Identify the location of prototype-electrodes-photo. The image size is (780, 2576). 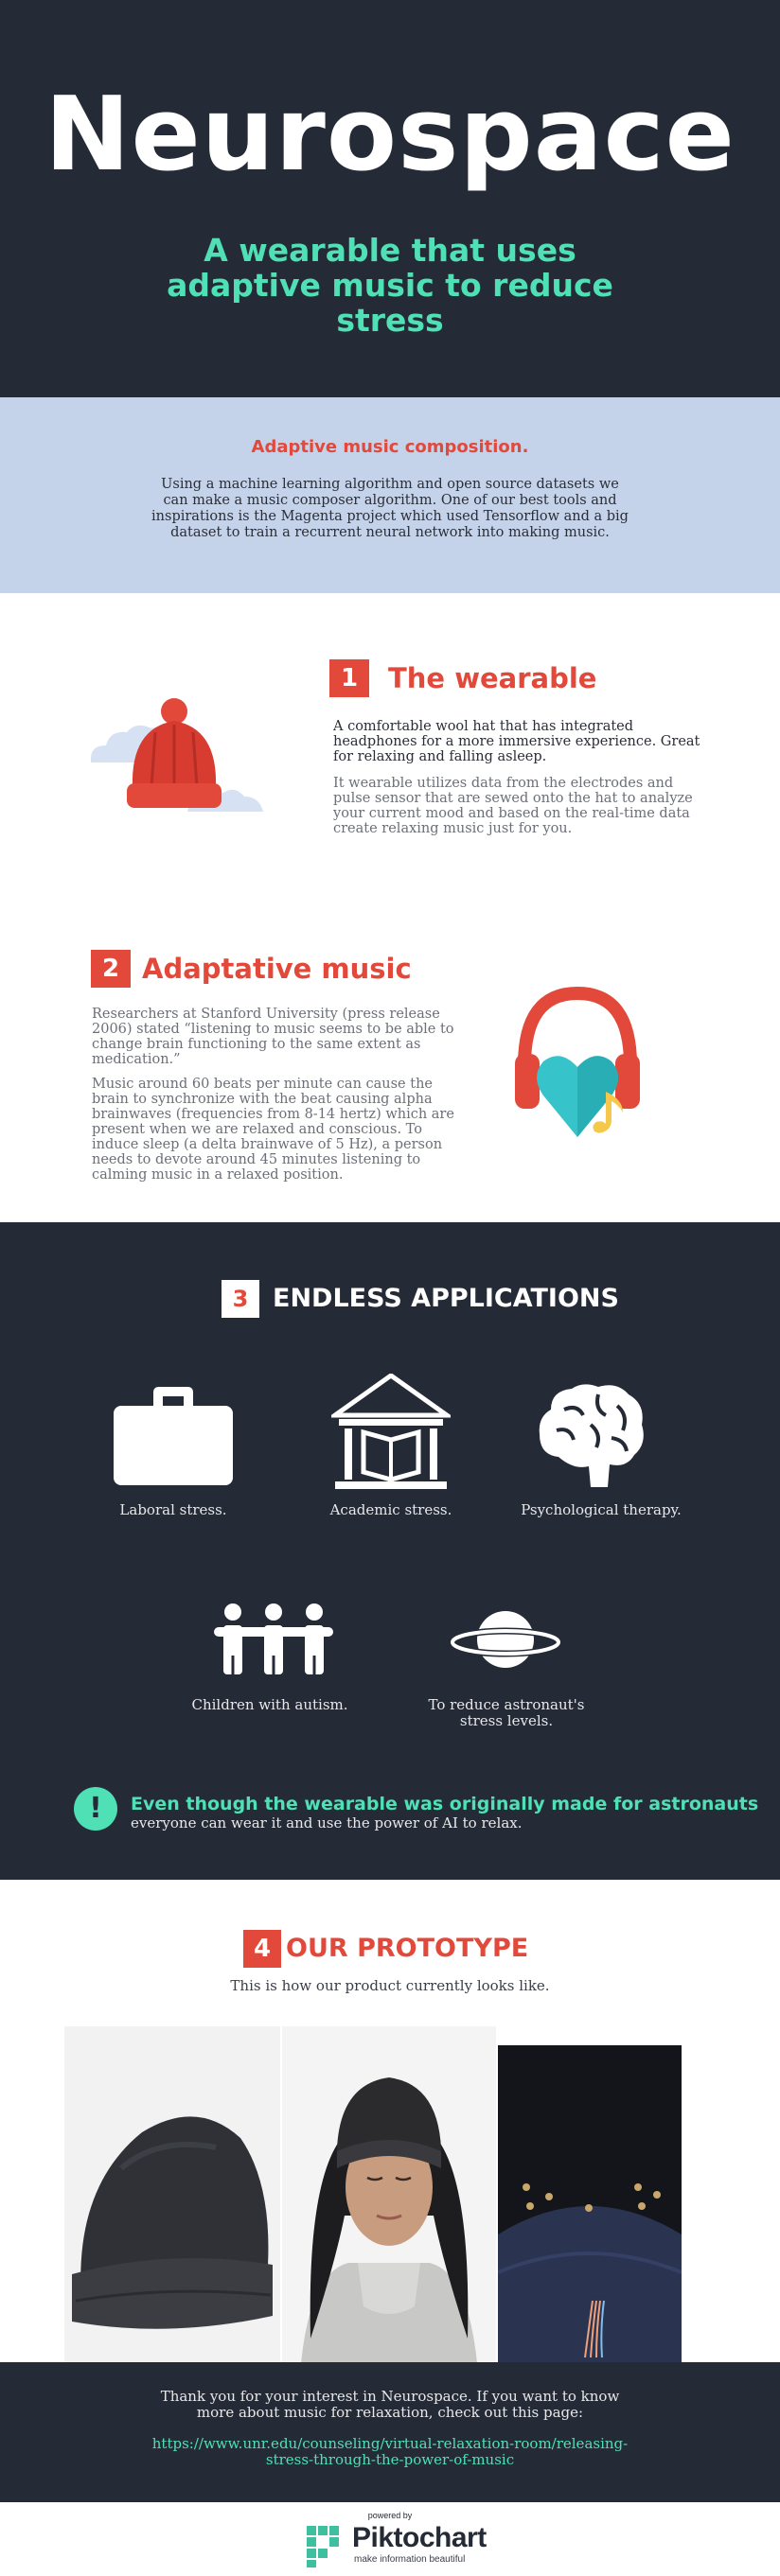
(590, 2204).